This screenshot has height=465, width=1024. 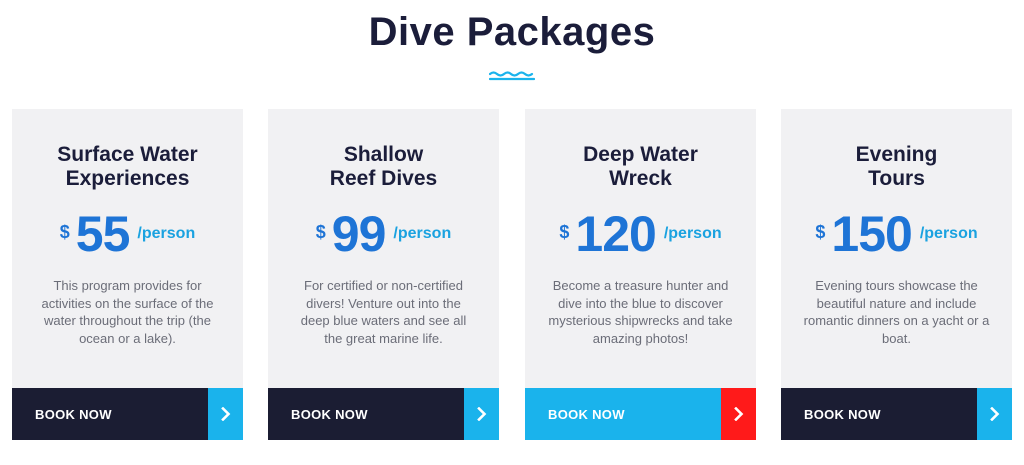 I want to click on page-title: Dive Packages, so click(x=512, y=32).